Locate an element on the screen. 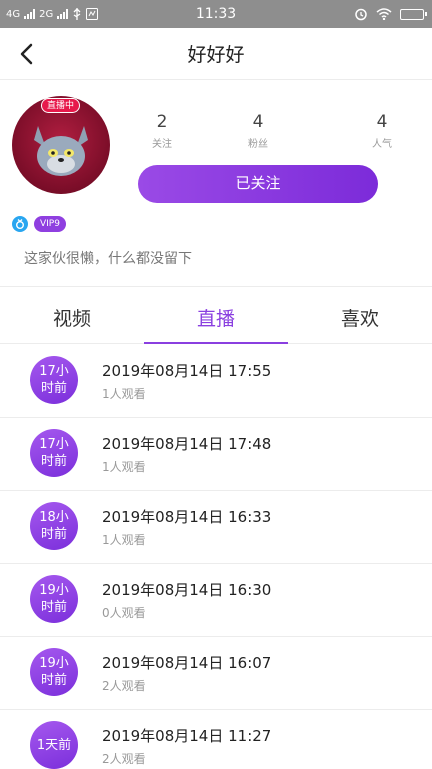 Image resolution: width=432 pixels, height=769 pixels. live-datetime: 2019年08月14日 16:33 is located at coordinates (187, 517).